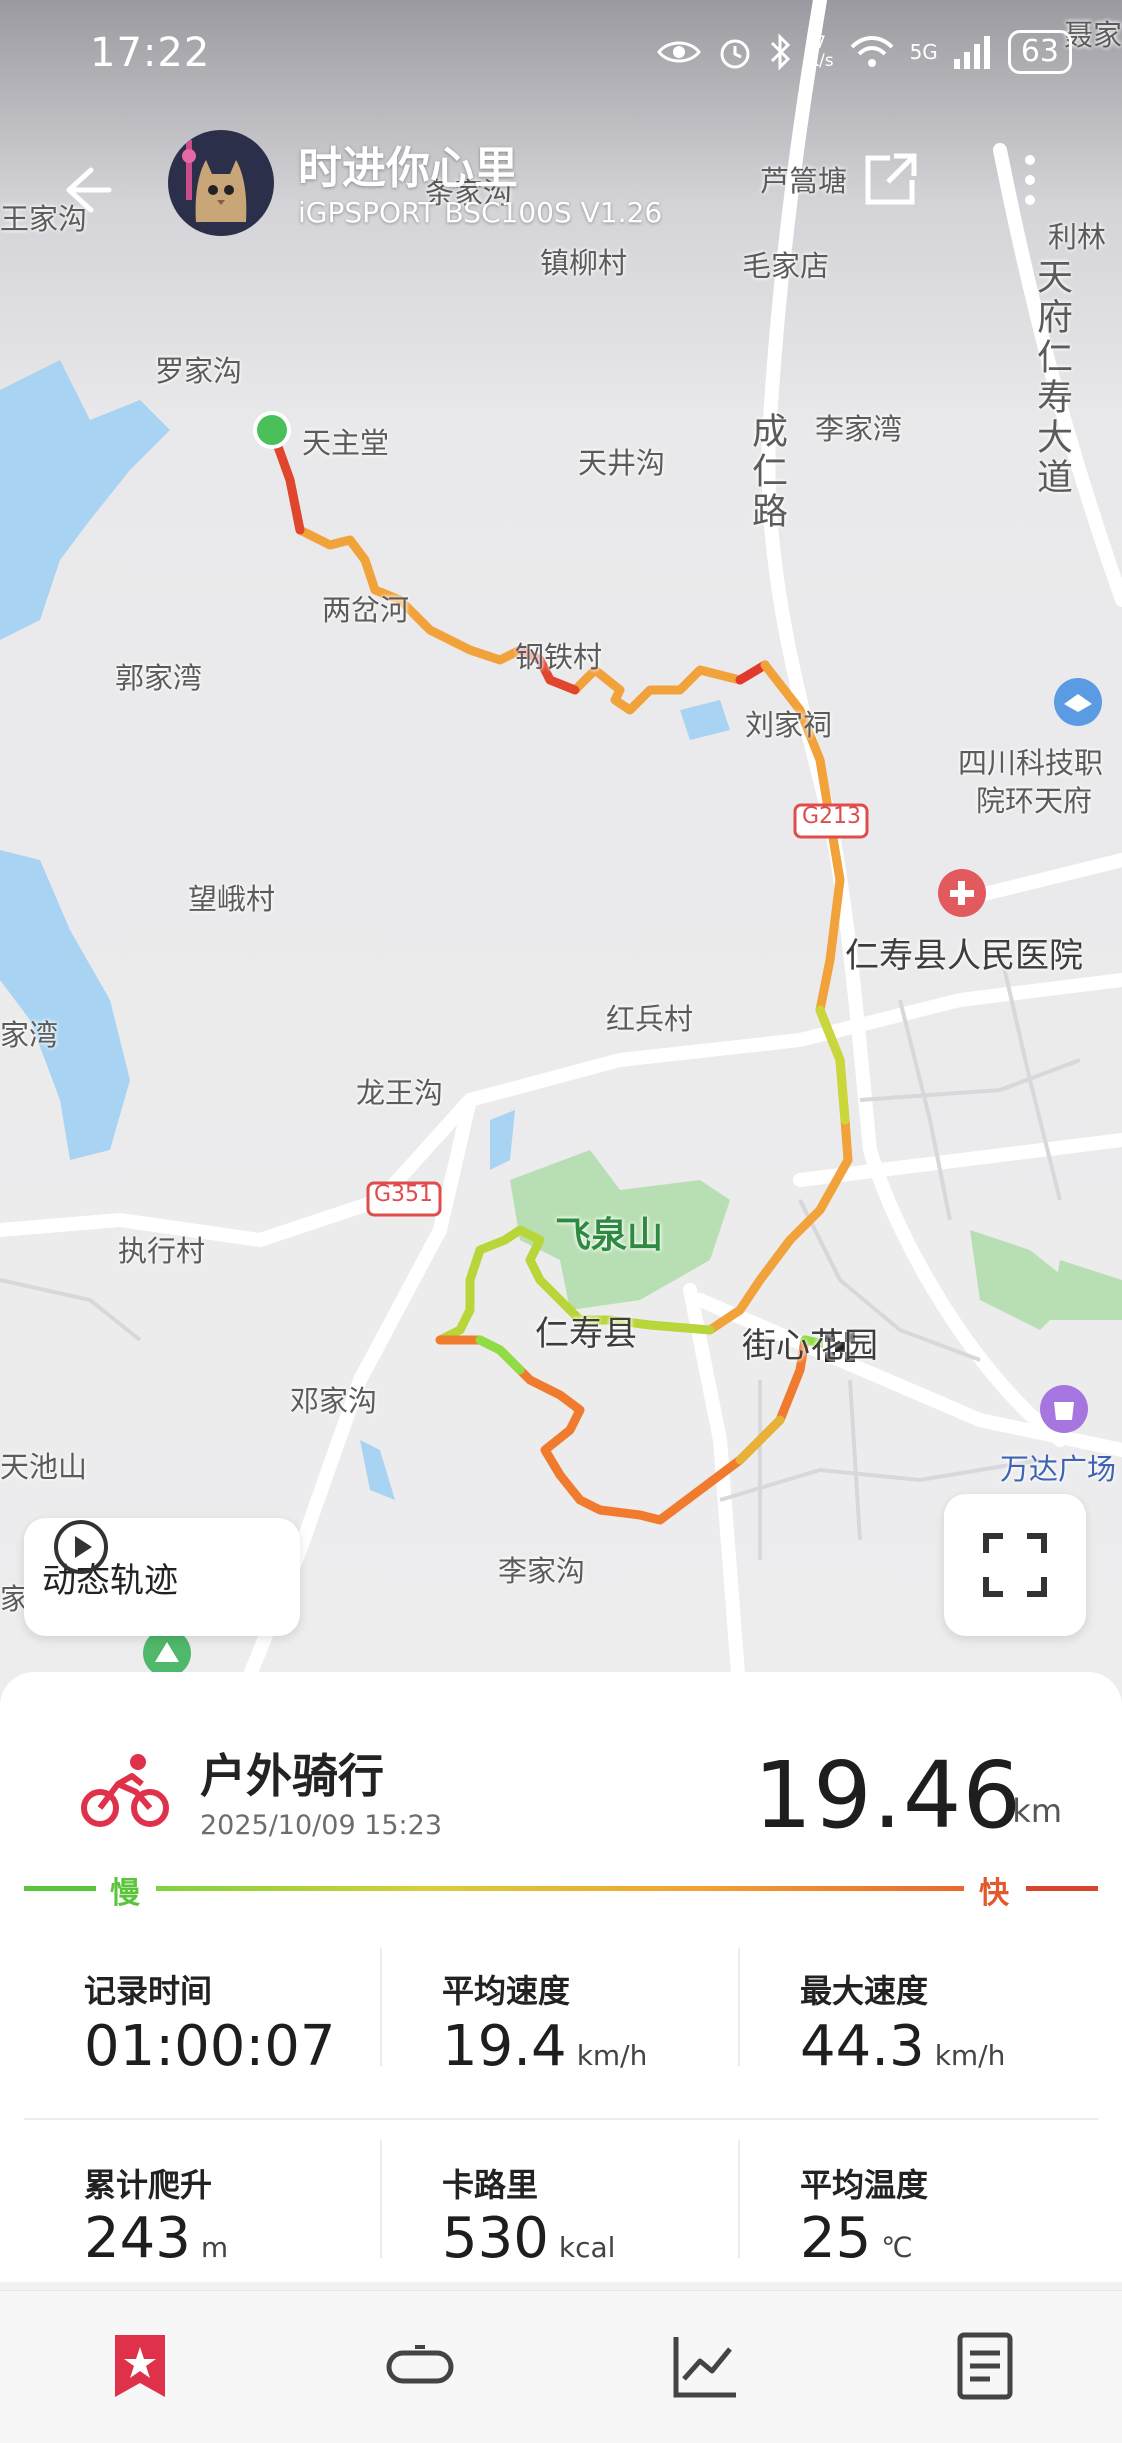  I want to click on alarm-icon, so click(735, 54).